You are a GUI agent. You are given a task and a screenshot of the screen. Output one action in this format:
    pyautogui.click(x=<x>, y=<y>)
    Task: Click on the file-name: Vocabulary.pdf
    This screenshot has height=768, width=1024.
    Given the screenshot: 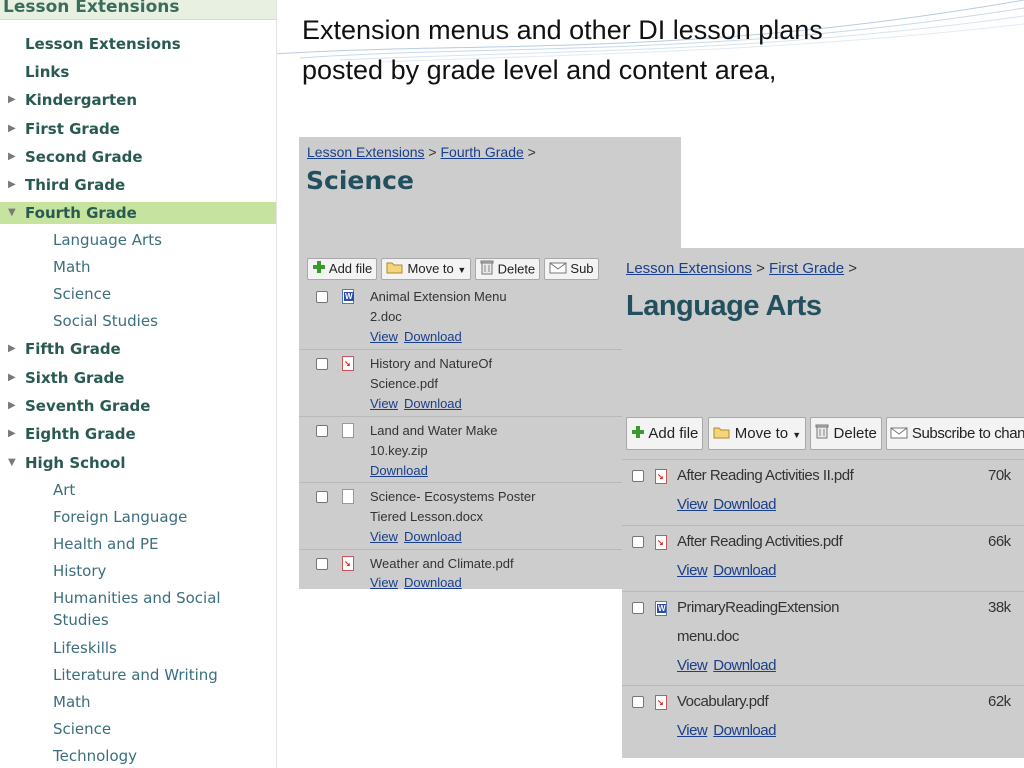 What is the action you would take?
    pyautogui.click(x=723, y=701)
    